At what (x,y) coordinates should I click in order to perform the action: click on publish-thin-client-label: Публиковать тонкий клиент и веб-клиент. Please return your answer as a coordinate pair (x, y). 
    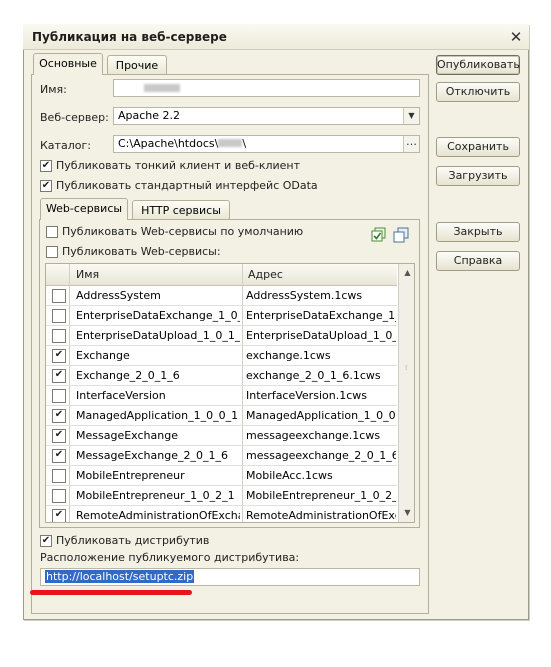
    Looking at the image, I should click on (178, 165).